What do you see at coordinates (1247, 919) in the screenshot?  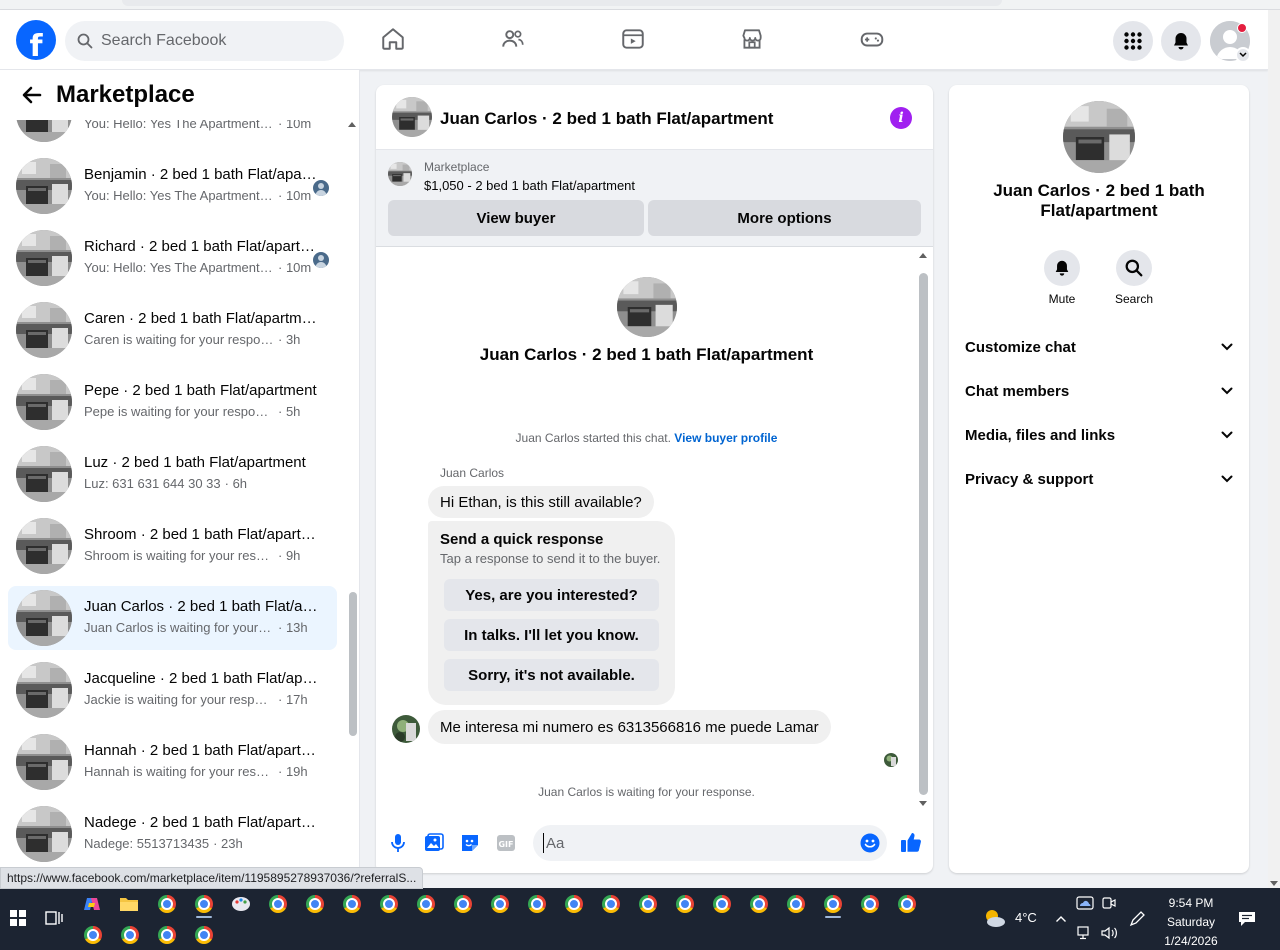 I see `notifications-icon` at bounding box center [1247, 919].